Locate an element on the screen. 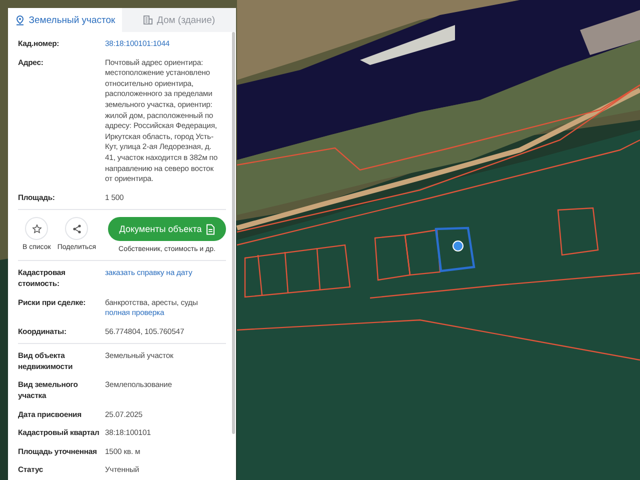  share-button is located at coordinates (76, 228).